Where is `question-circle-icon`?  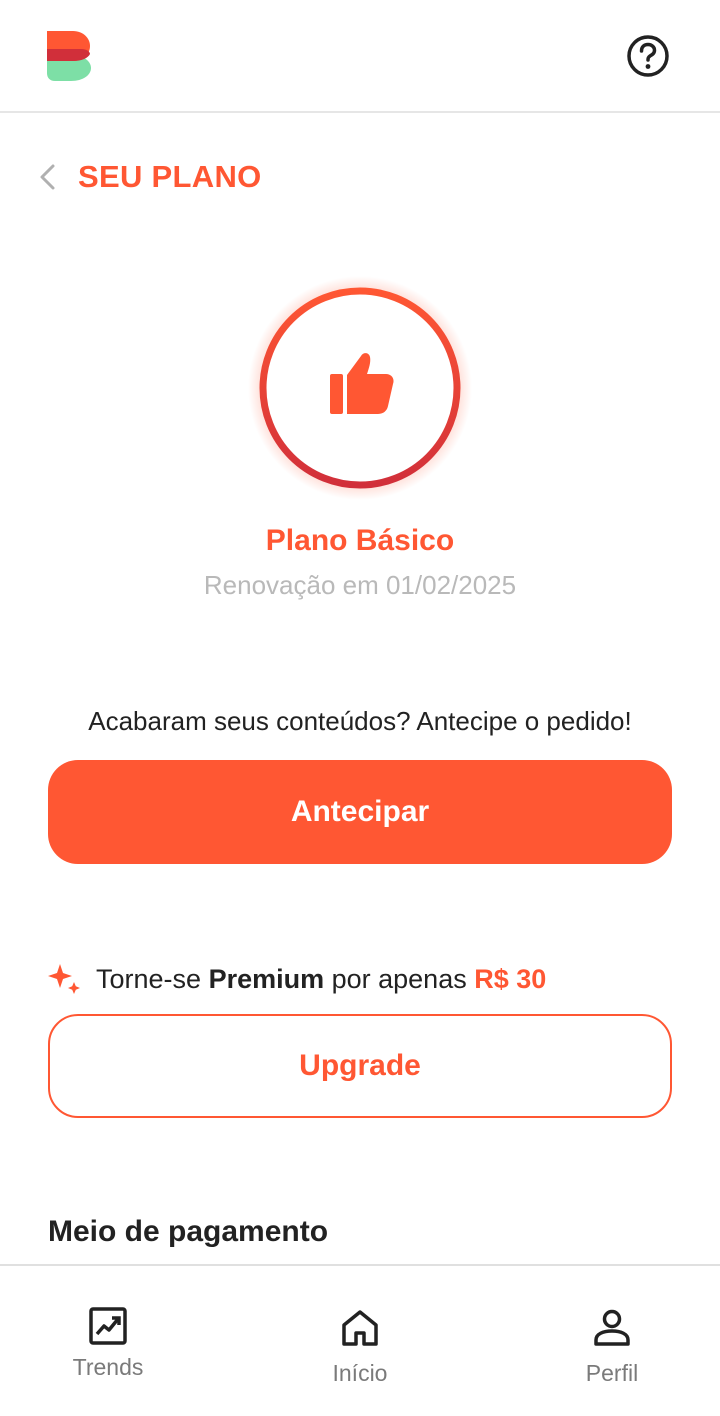
question-circle-icon is located at coordinates (648, 56).